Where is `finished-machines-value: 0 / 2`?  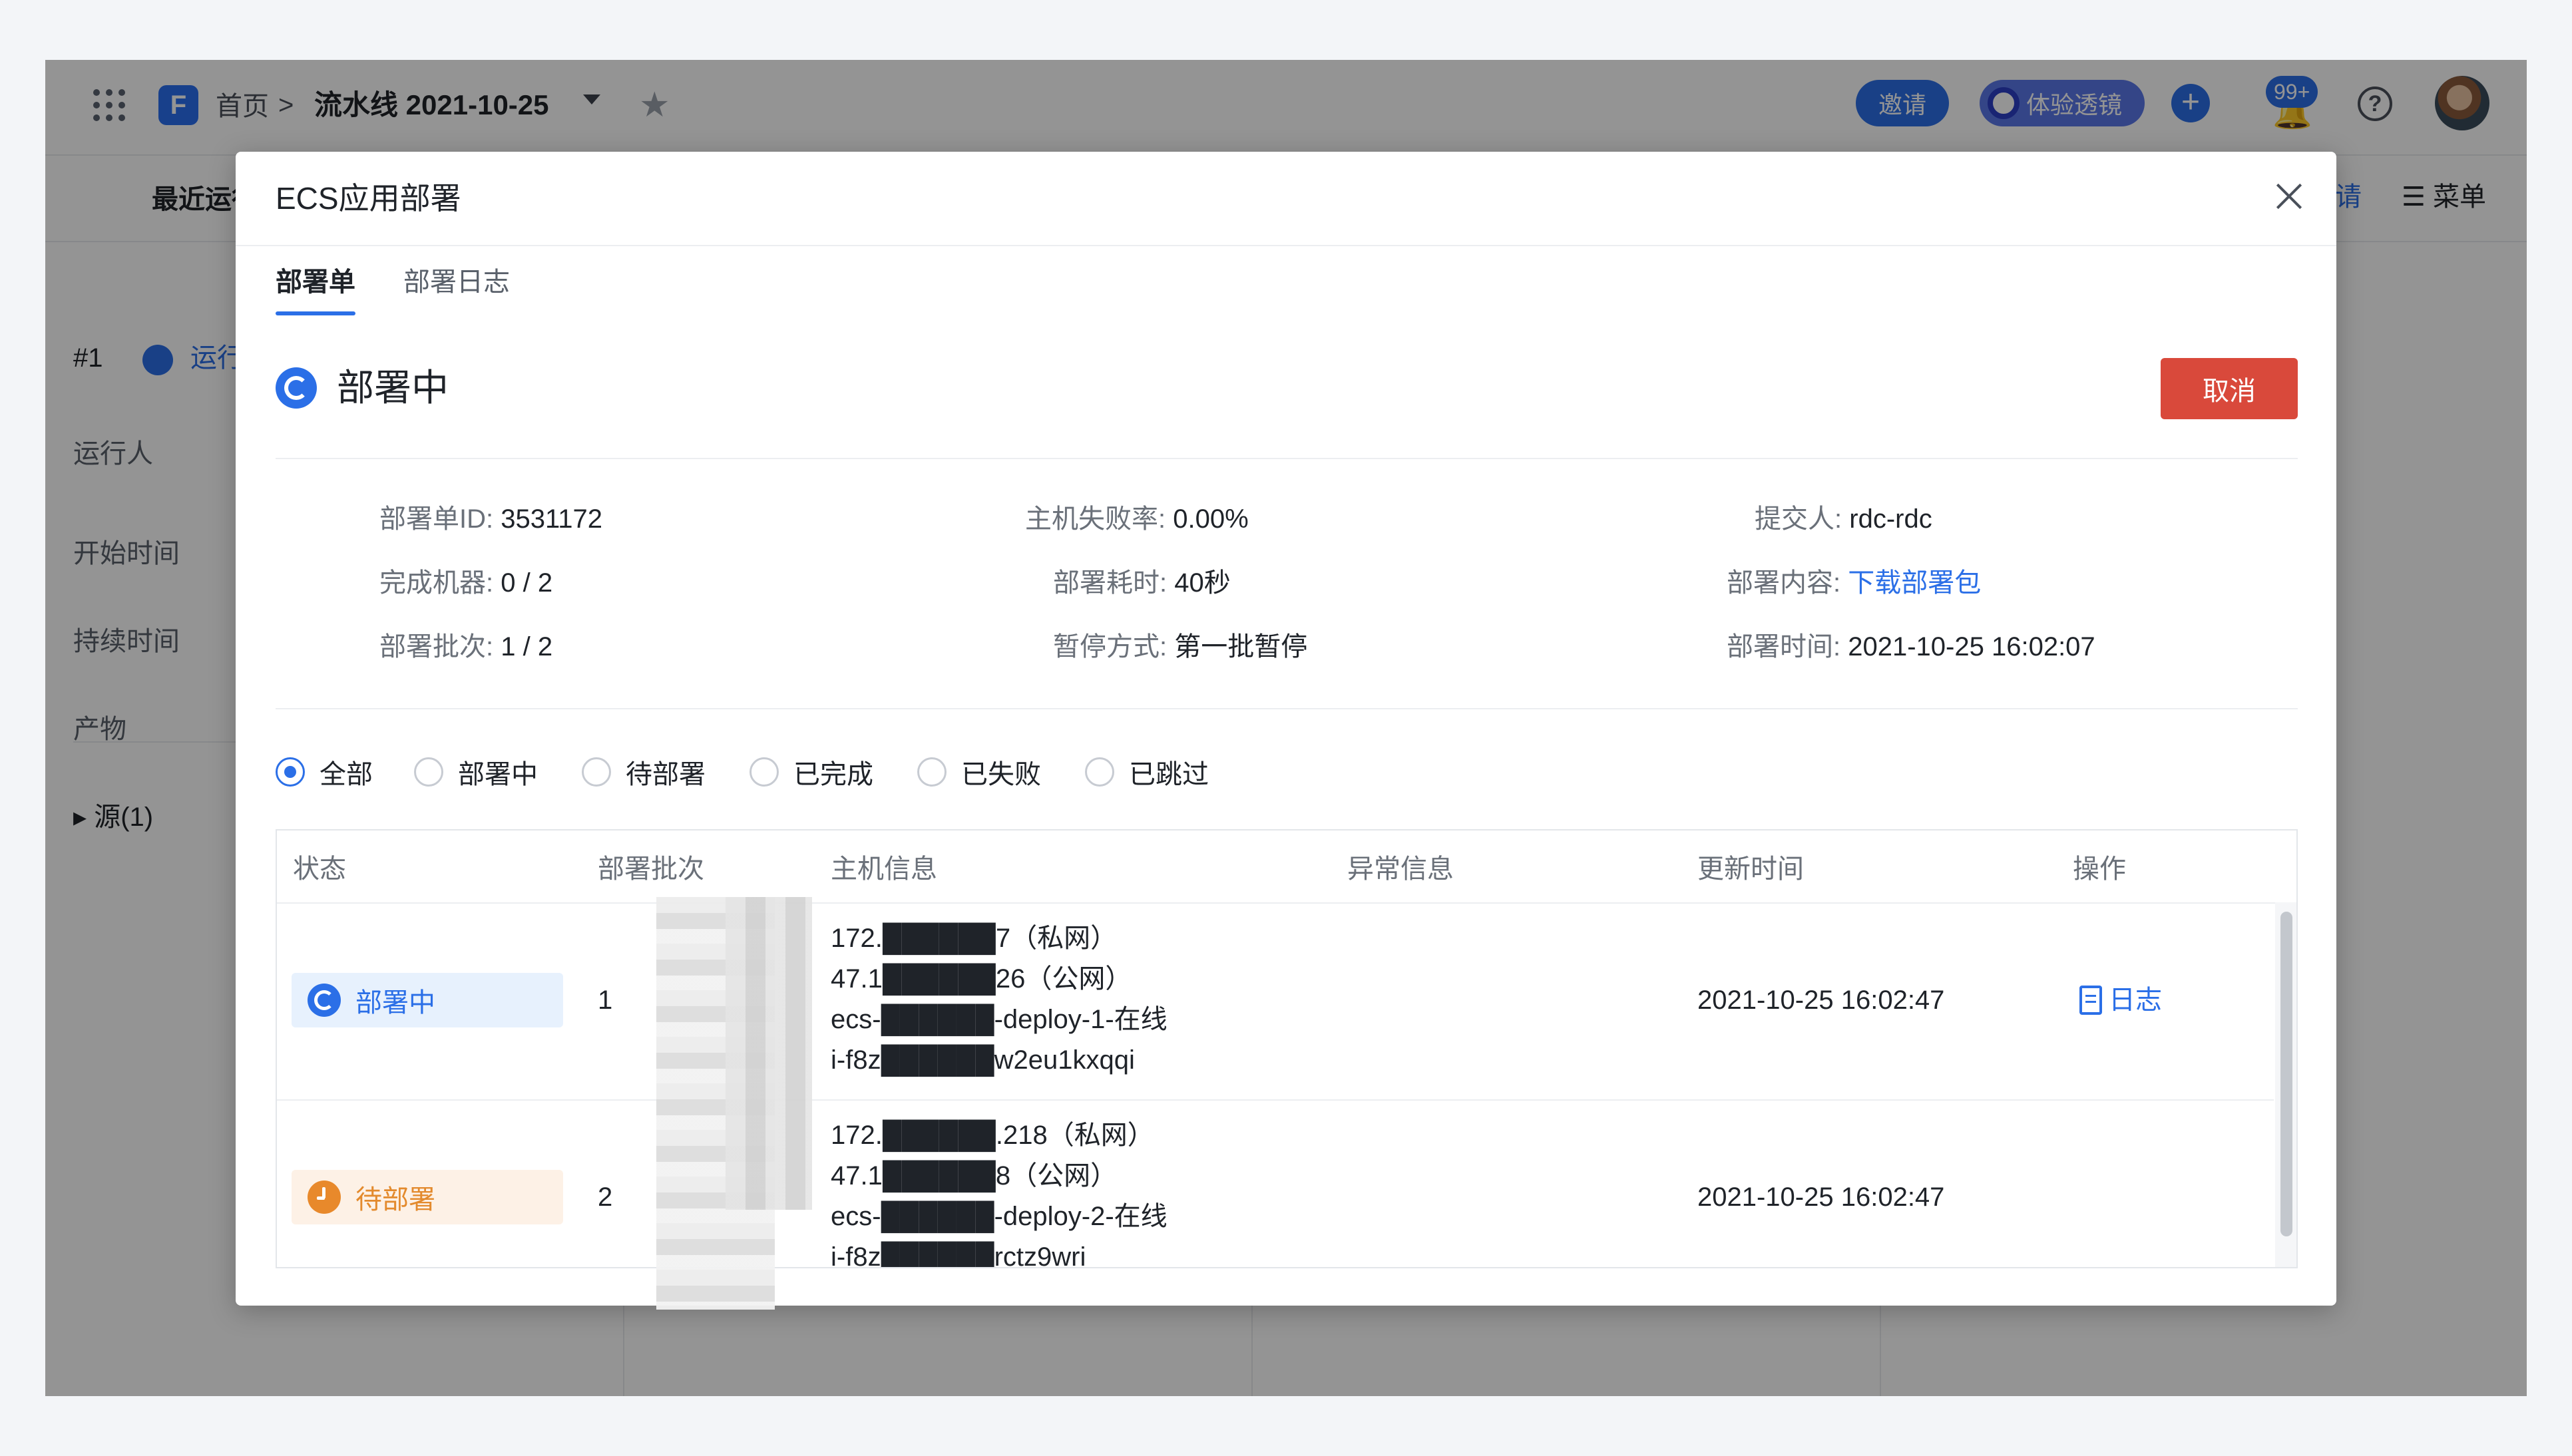 finished-machines-value: 0 / 2 is located at coordinates (527, 583).